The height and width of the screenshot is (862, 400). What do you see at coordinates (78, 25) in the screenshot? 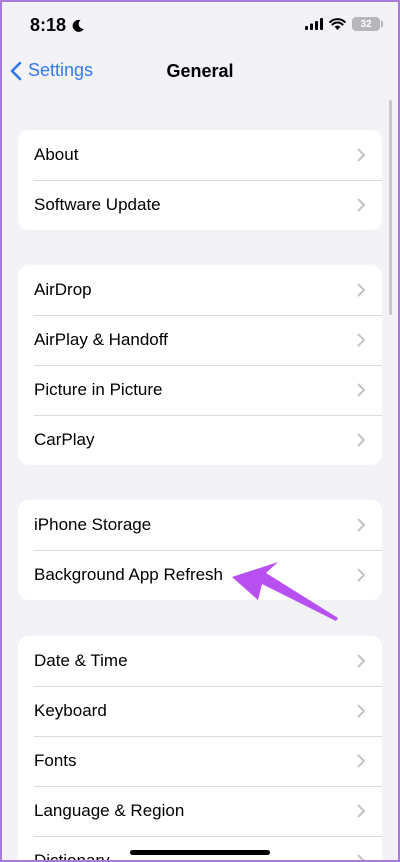
I see `moon-icon` at bounding box center [78, 25].